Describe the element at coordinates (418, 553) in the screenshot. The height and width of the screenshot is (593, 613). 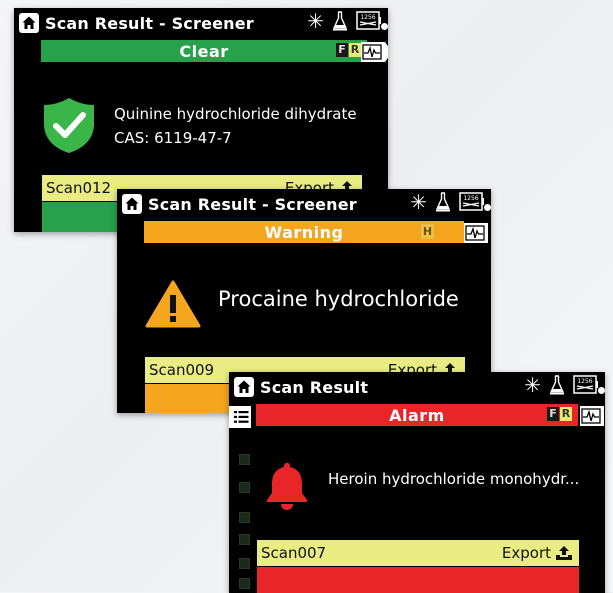
I see `scan-bar: Scan007 Export` at that location.